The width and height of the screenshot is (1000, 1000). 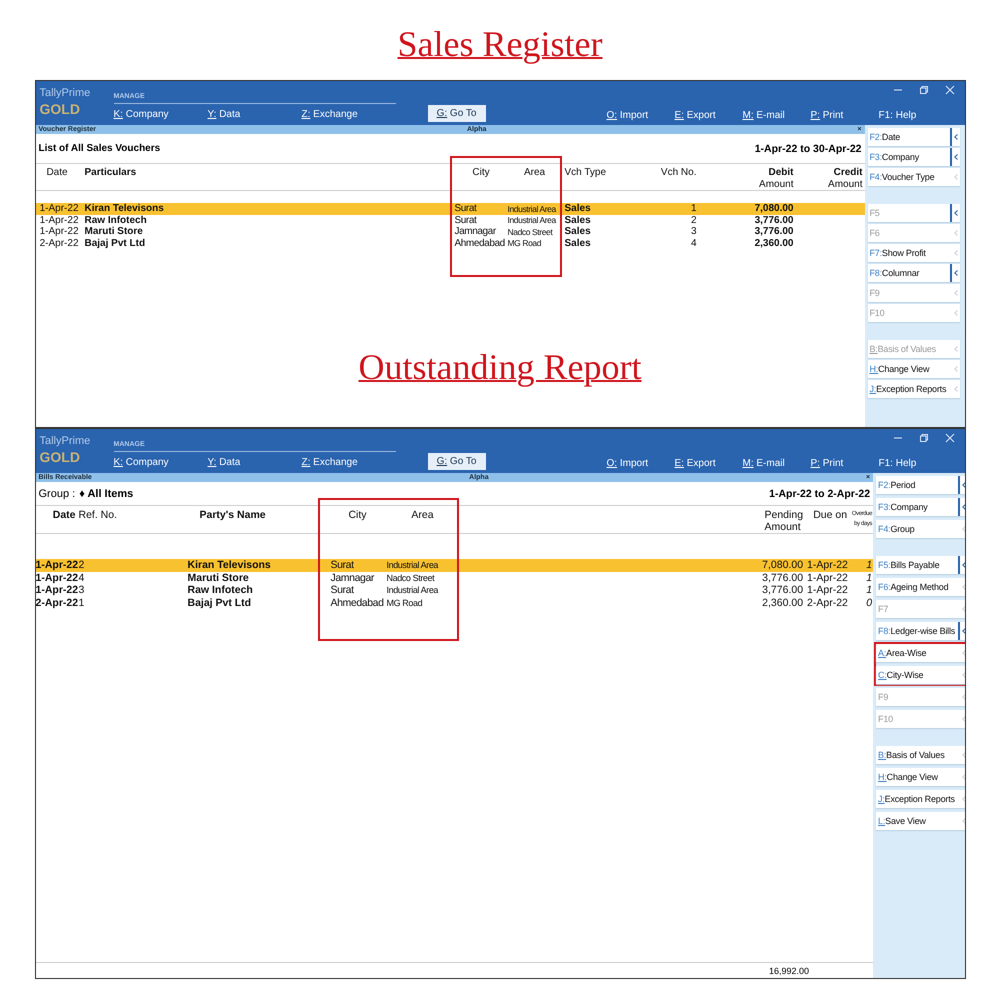 I want to click on column-header: Pending Amount, so click(x=784, y=521).